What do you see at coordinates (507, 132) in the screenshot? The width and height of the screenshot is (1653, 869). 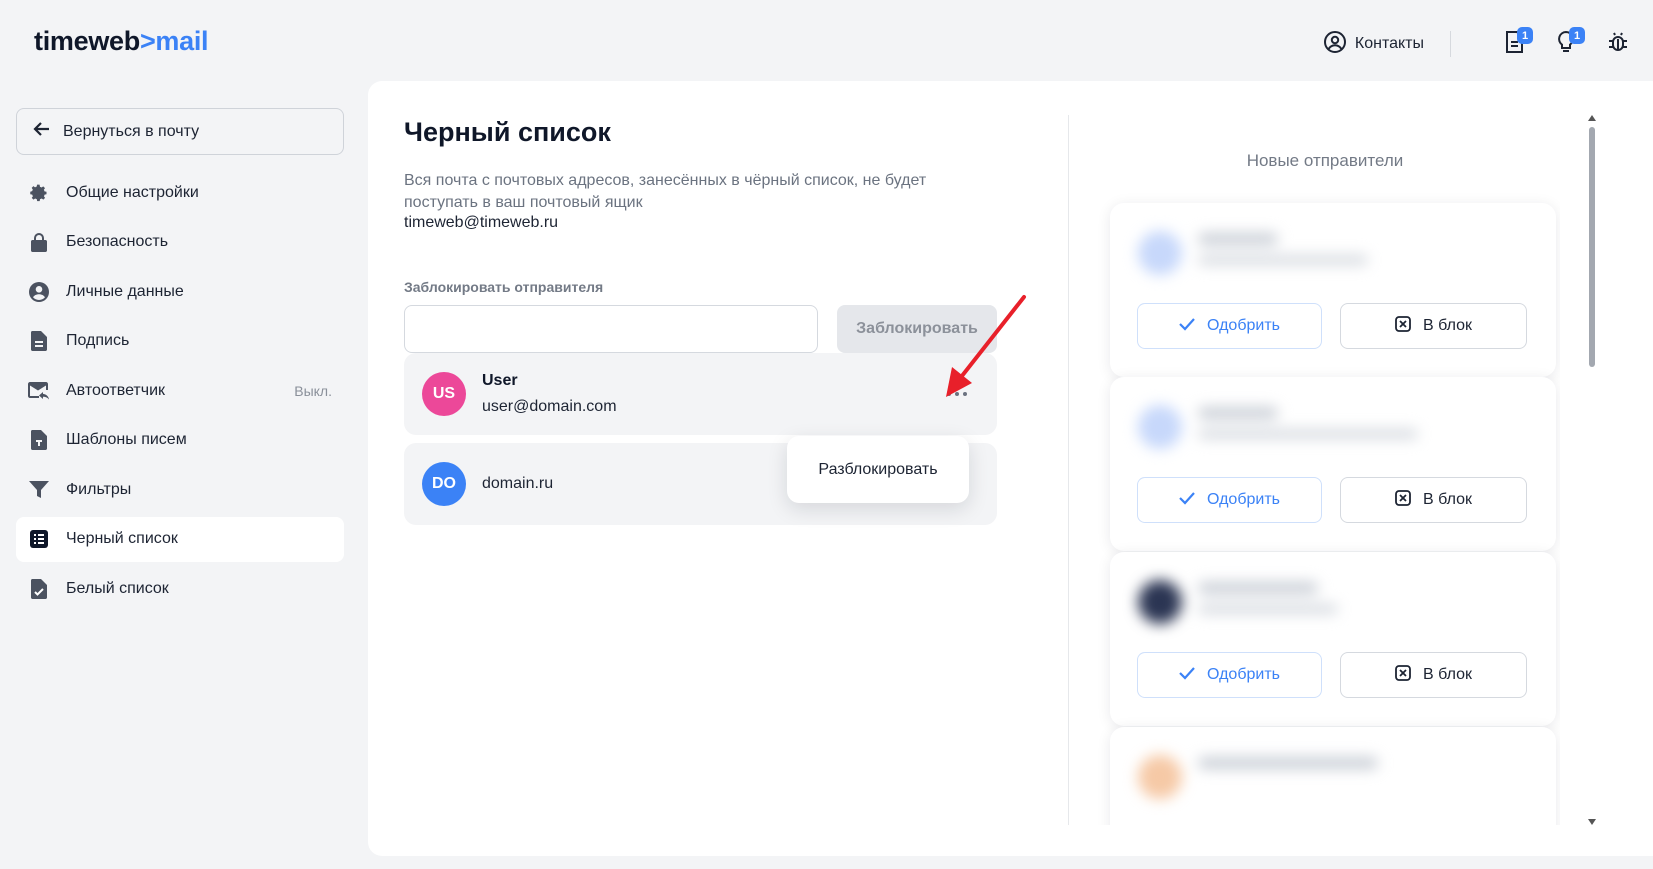 I see `page-title: Черный список` at bounding box center [507, 132].